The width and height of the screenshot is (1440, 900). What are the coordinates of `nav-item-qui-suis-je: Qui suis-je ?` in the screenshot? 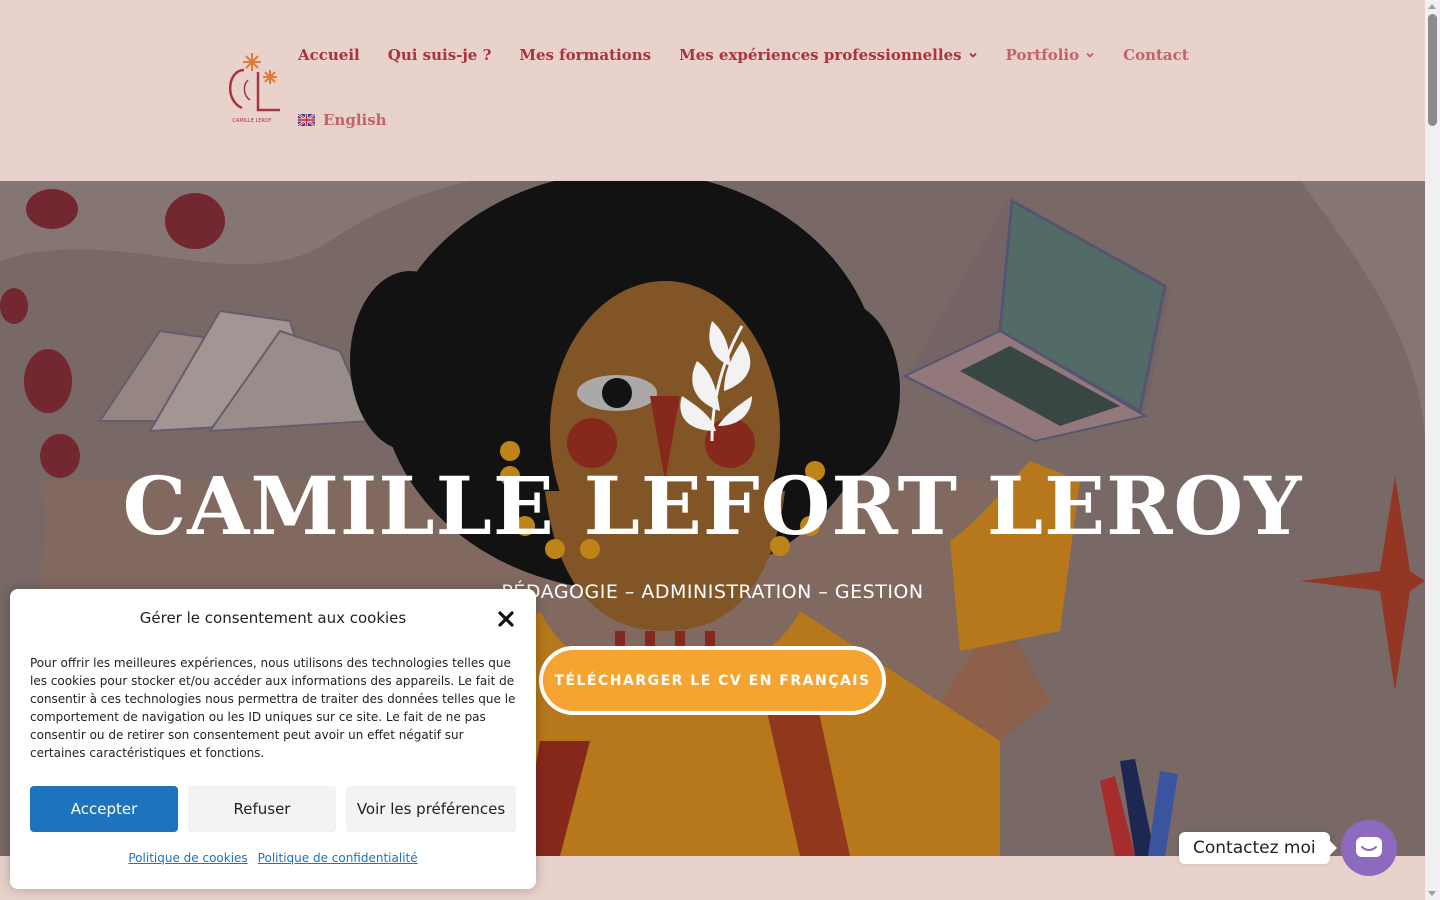 It's located at (440, 55).